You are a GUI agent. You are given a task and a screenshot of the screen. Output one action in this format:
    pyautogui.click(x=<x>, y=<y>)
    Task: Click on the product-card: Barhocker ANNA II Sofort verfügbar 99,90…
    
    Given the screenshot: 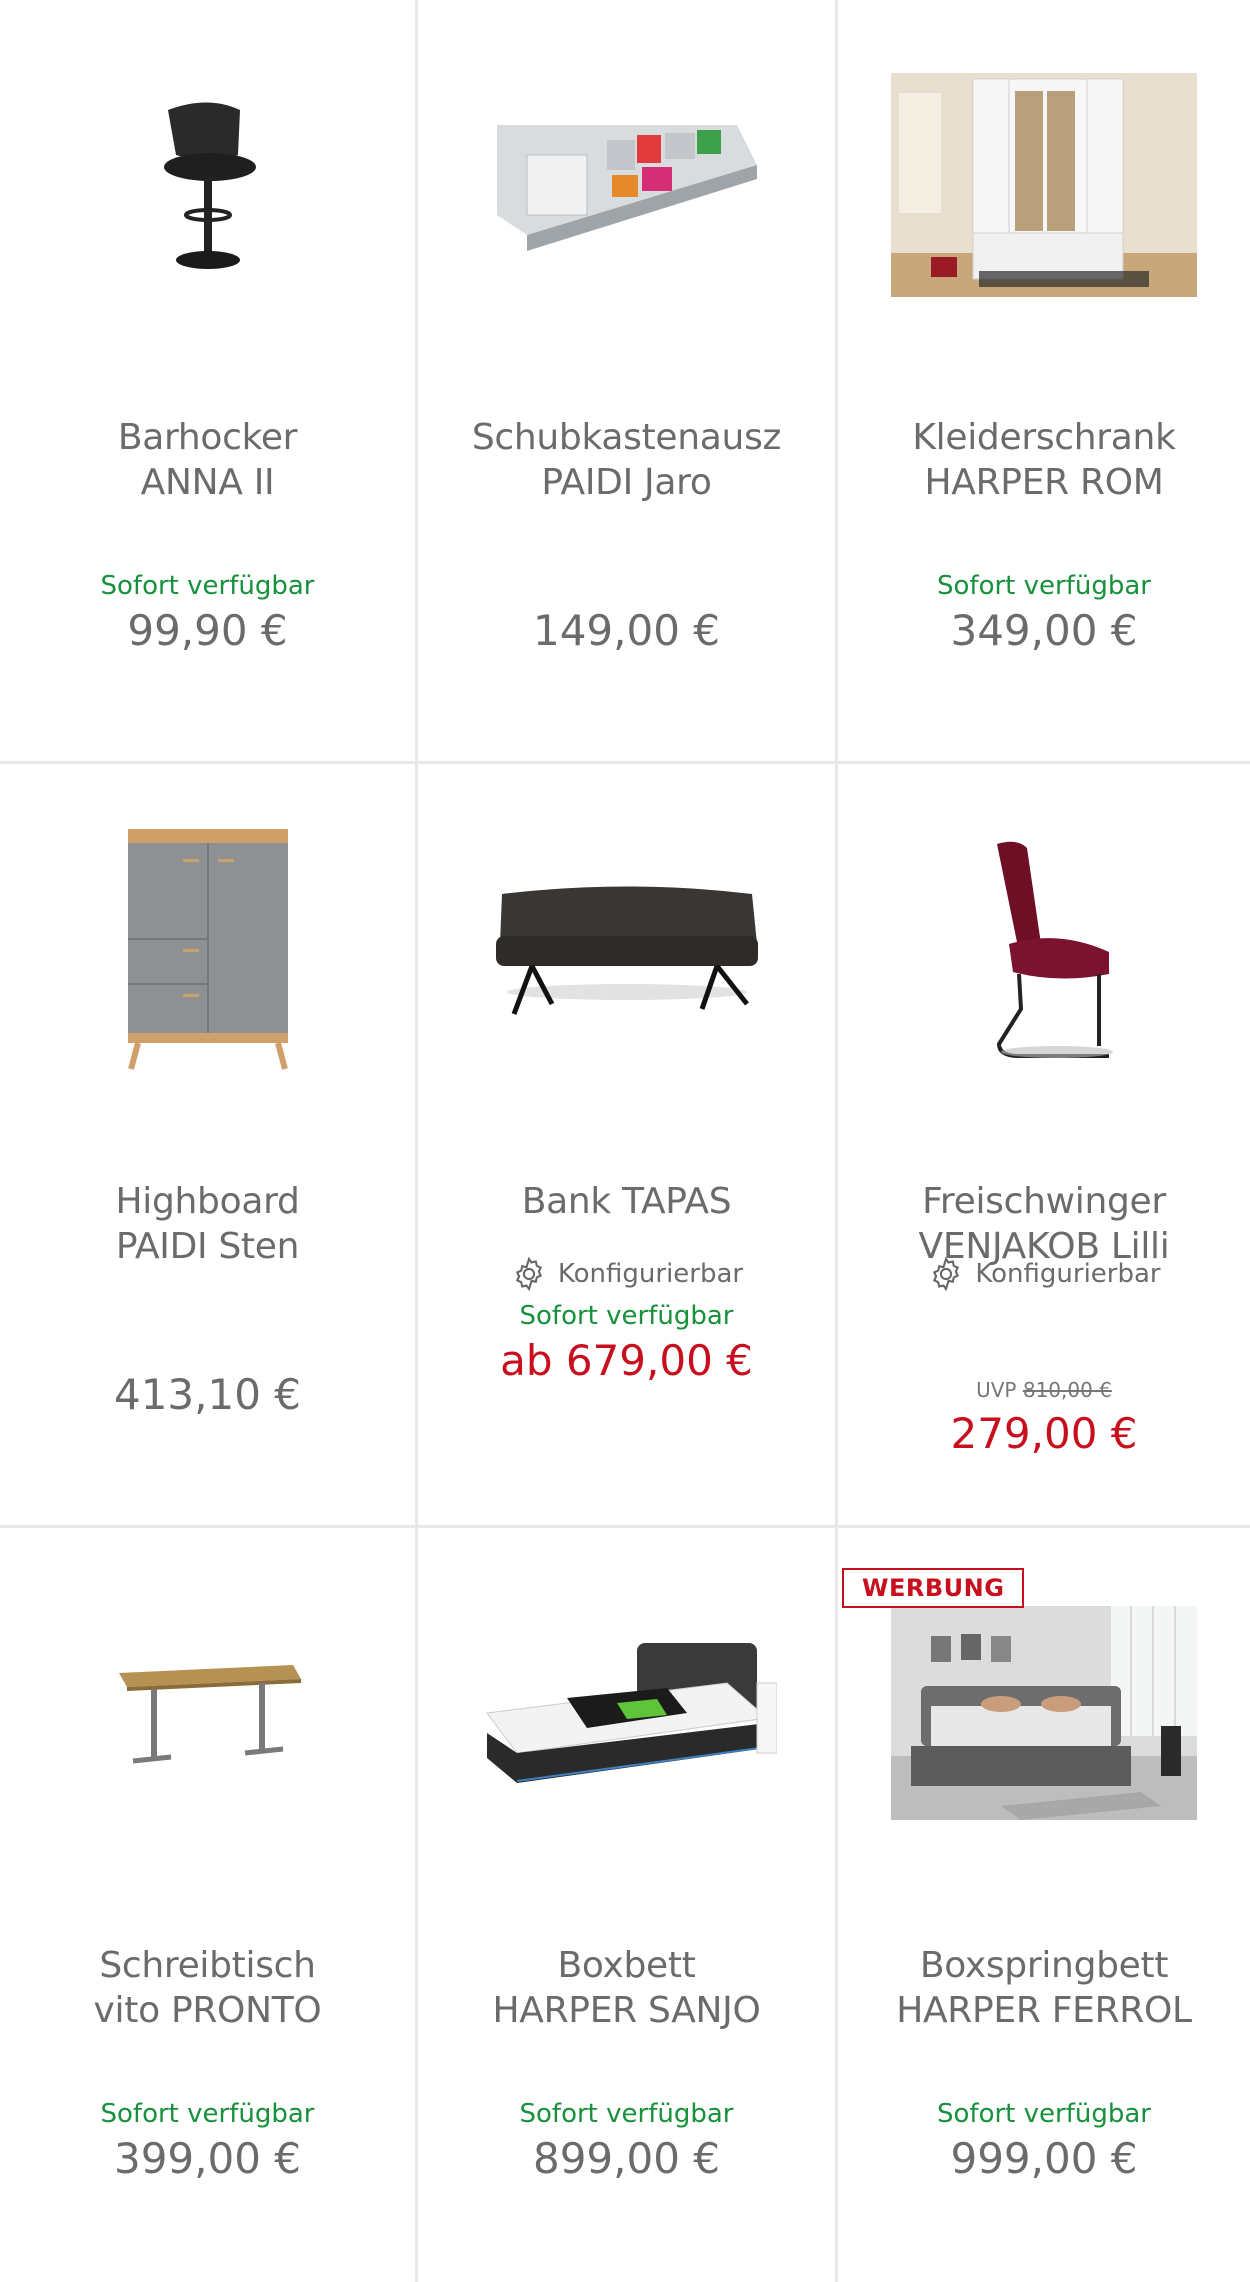 What is the action you would take?
    pyautogui.click(x=209, y=382)
    